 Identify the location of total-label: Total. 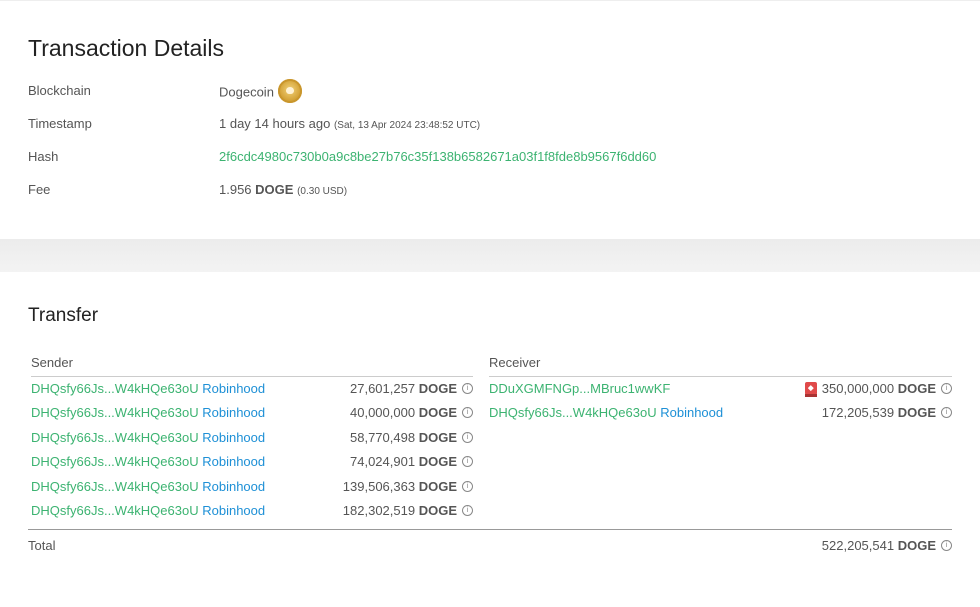
(42, 545).